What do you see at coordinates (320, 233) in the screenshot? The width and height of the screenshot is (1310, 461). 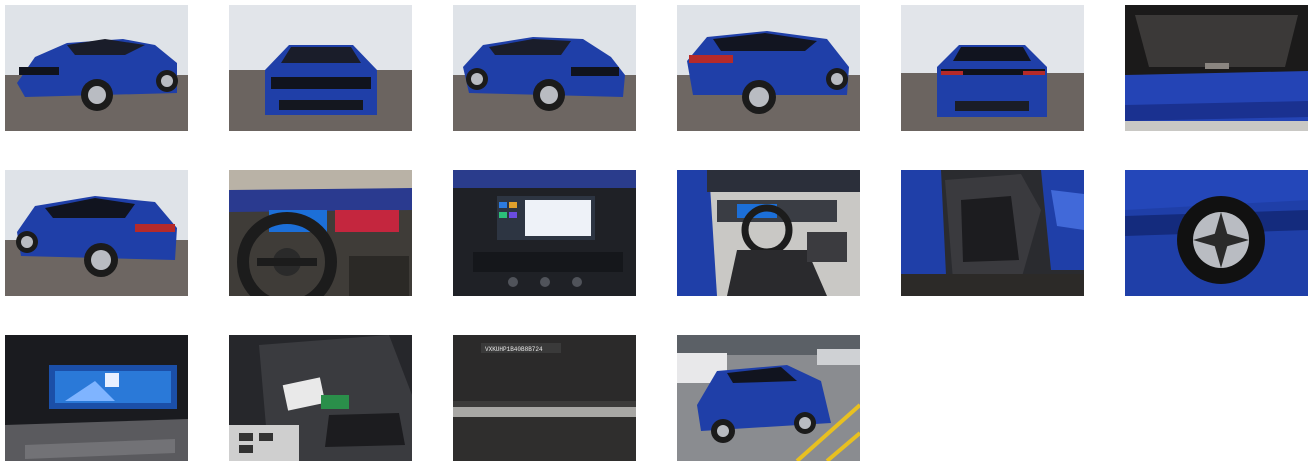 I see `photo-thumb-8-steering-wheel` at bounding box center [320, 233].